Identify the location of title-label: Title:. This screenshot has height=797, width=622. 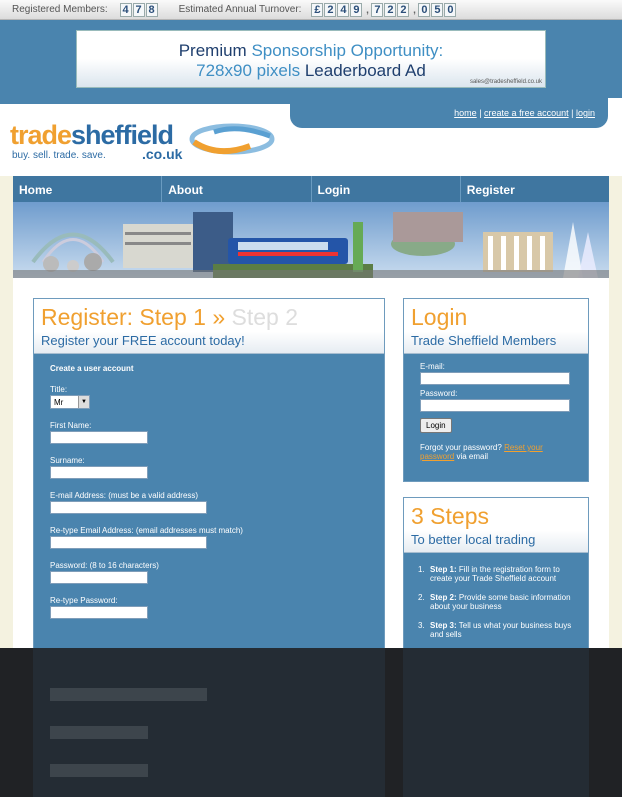
(59, 389).